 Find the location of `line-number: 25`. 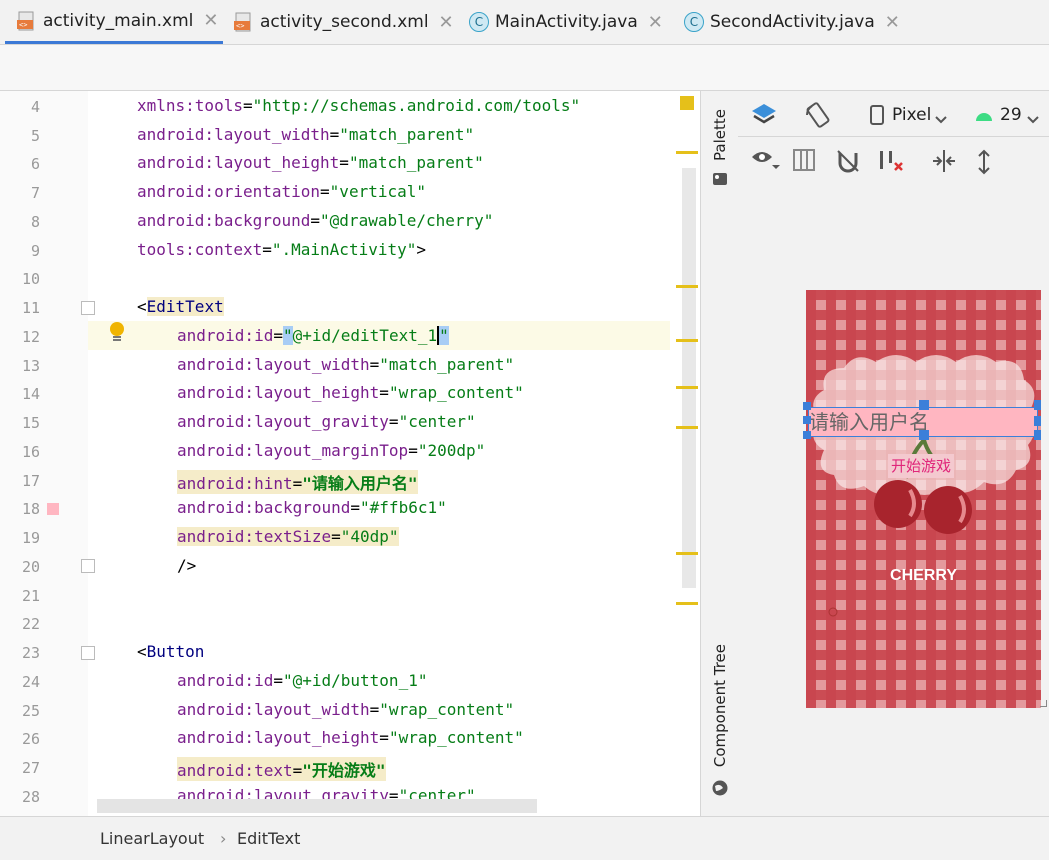

line-number: 25 is located at coordinates (30, 711).